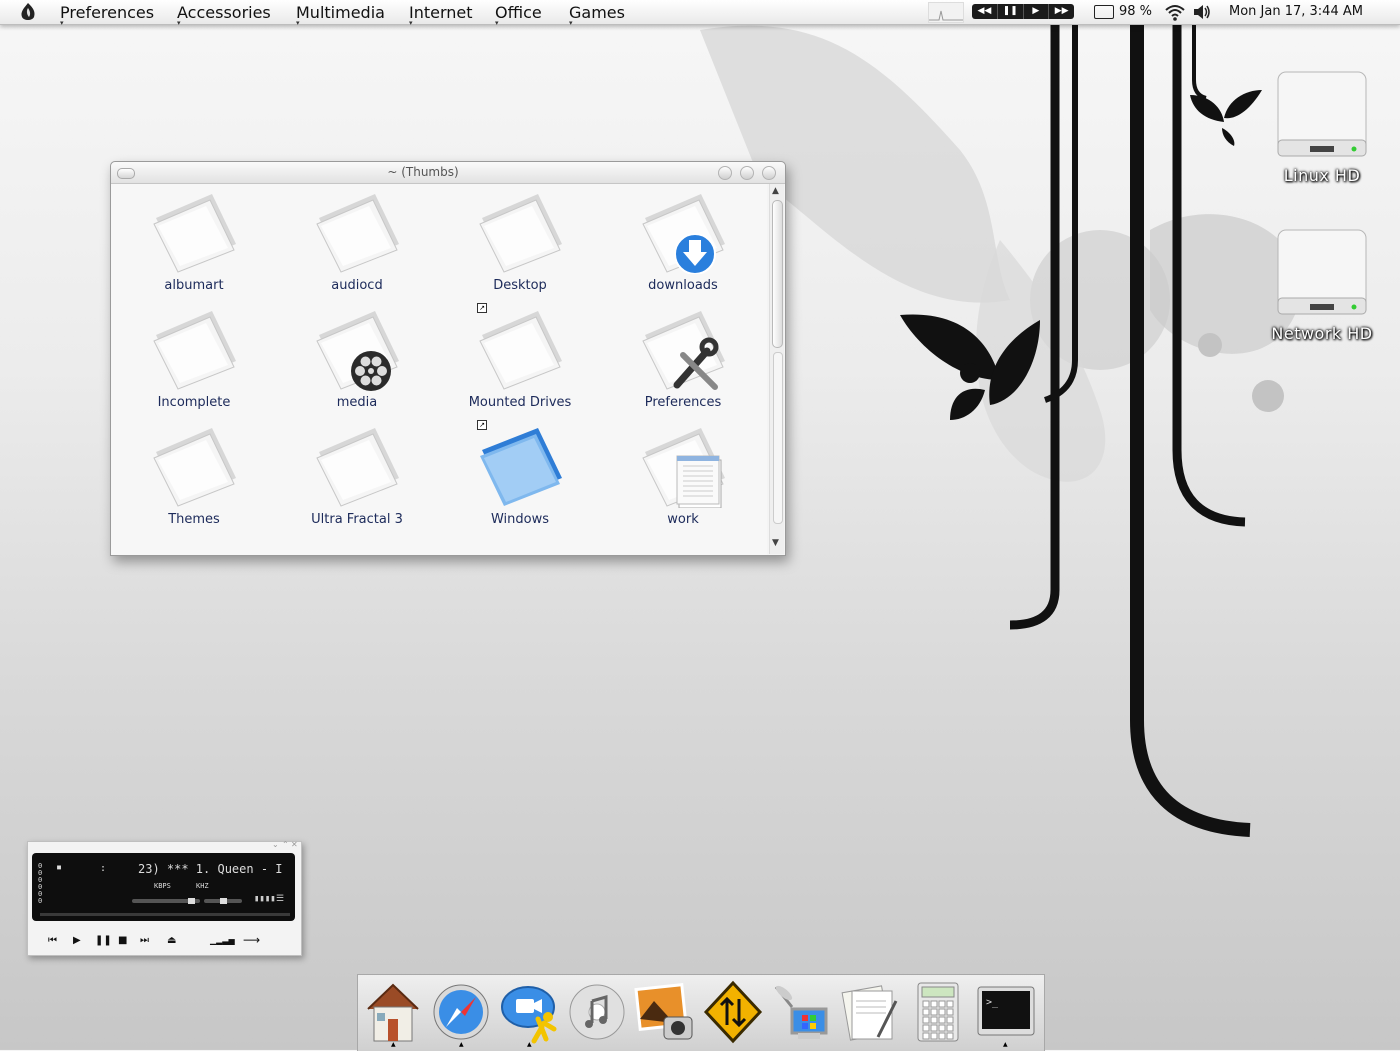 The image size is (1400, 1051). What do you see at coordinates (801, 1012) in the screenshot?
I see `network-icon` at bounding box center [801, 1012].